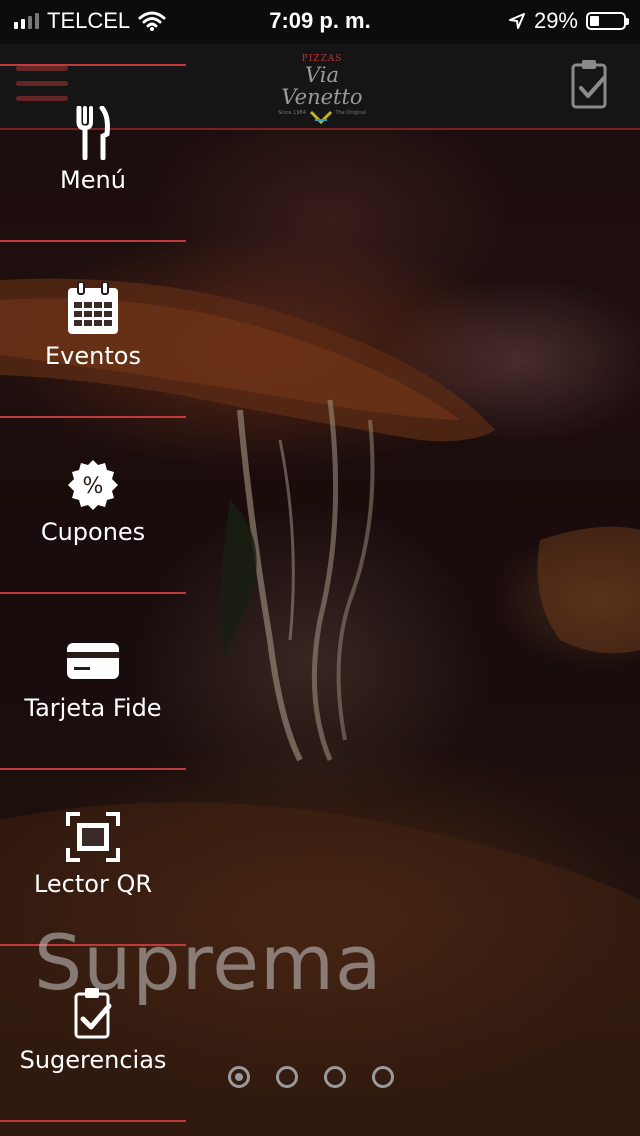 This screenshot has width=640, height=1136. I want to click on menu-item-label: Menú, so click(93, 180).